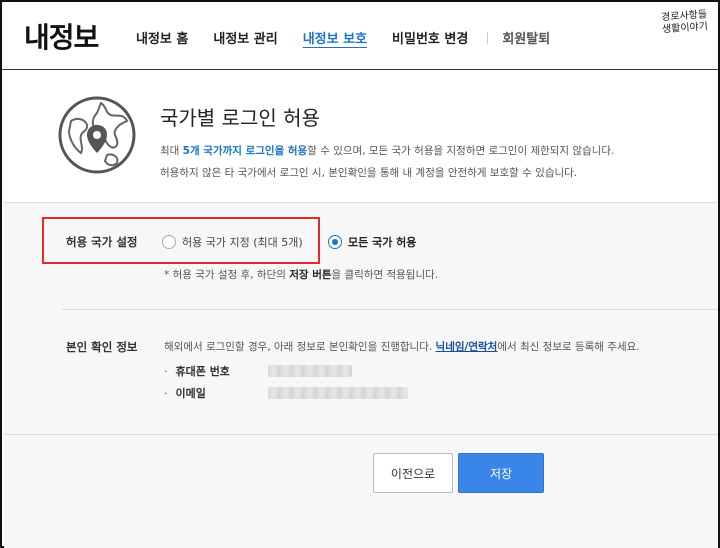 This screenshot has height=548, width=720. What do you see at coordinates (335, 242) in the screenshot?
I see `radio-all-circle` at bounding box center [335, 242].